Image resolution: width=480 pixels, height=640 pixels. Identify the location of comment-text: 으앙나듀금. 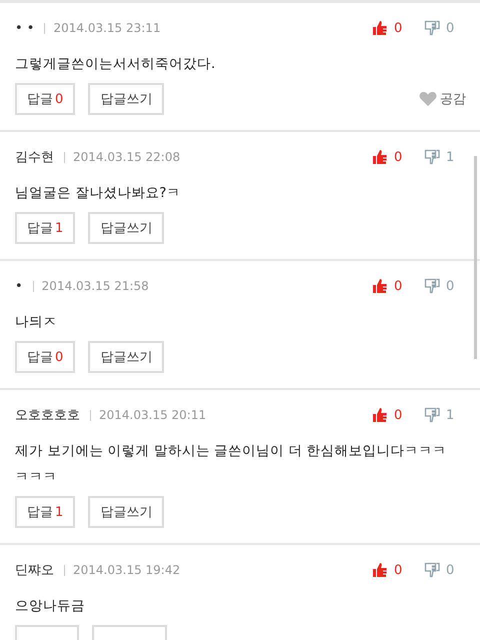
(50, 606).